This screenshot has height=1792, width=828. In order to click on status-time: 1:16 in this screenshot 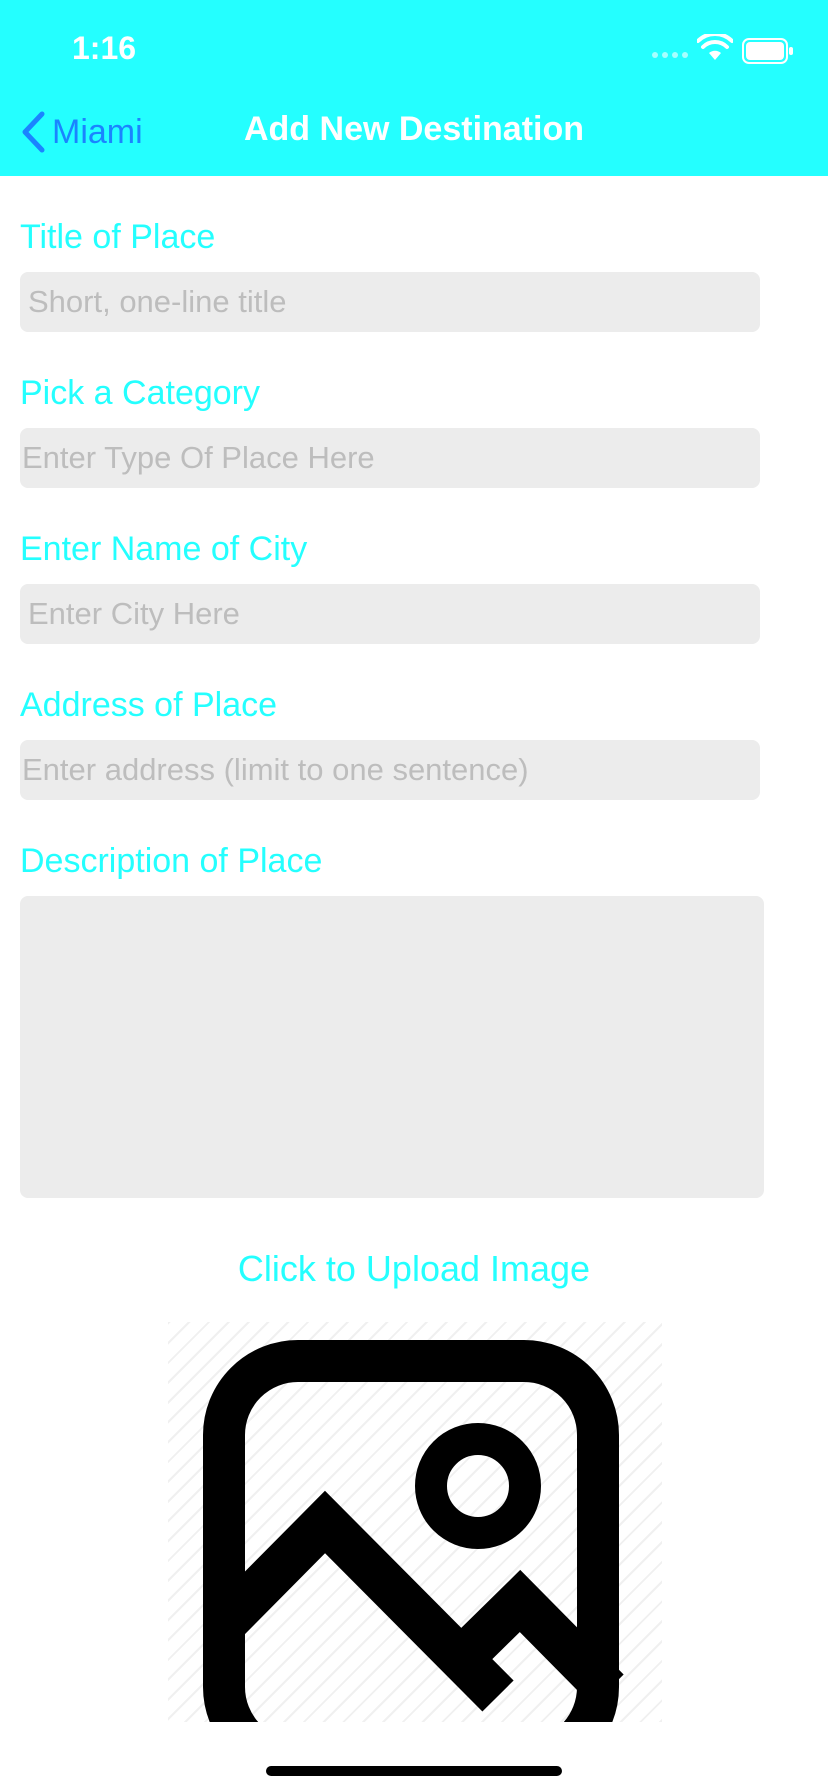, I will do `click(104, 48)`.